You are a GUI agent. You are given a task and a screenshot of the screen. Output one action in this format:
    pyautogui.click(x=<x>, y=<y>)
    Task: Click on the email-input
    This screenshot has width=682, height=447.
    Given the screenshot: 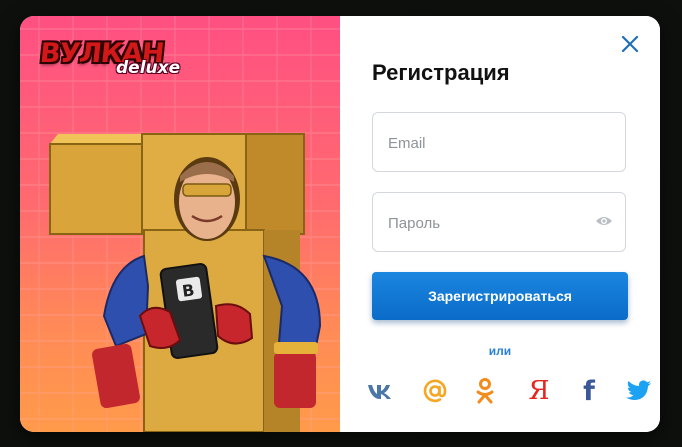 What is the action you would take?
    pyautogui.click(x=488, y=143)
    